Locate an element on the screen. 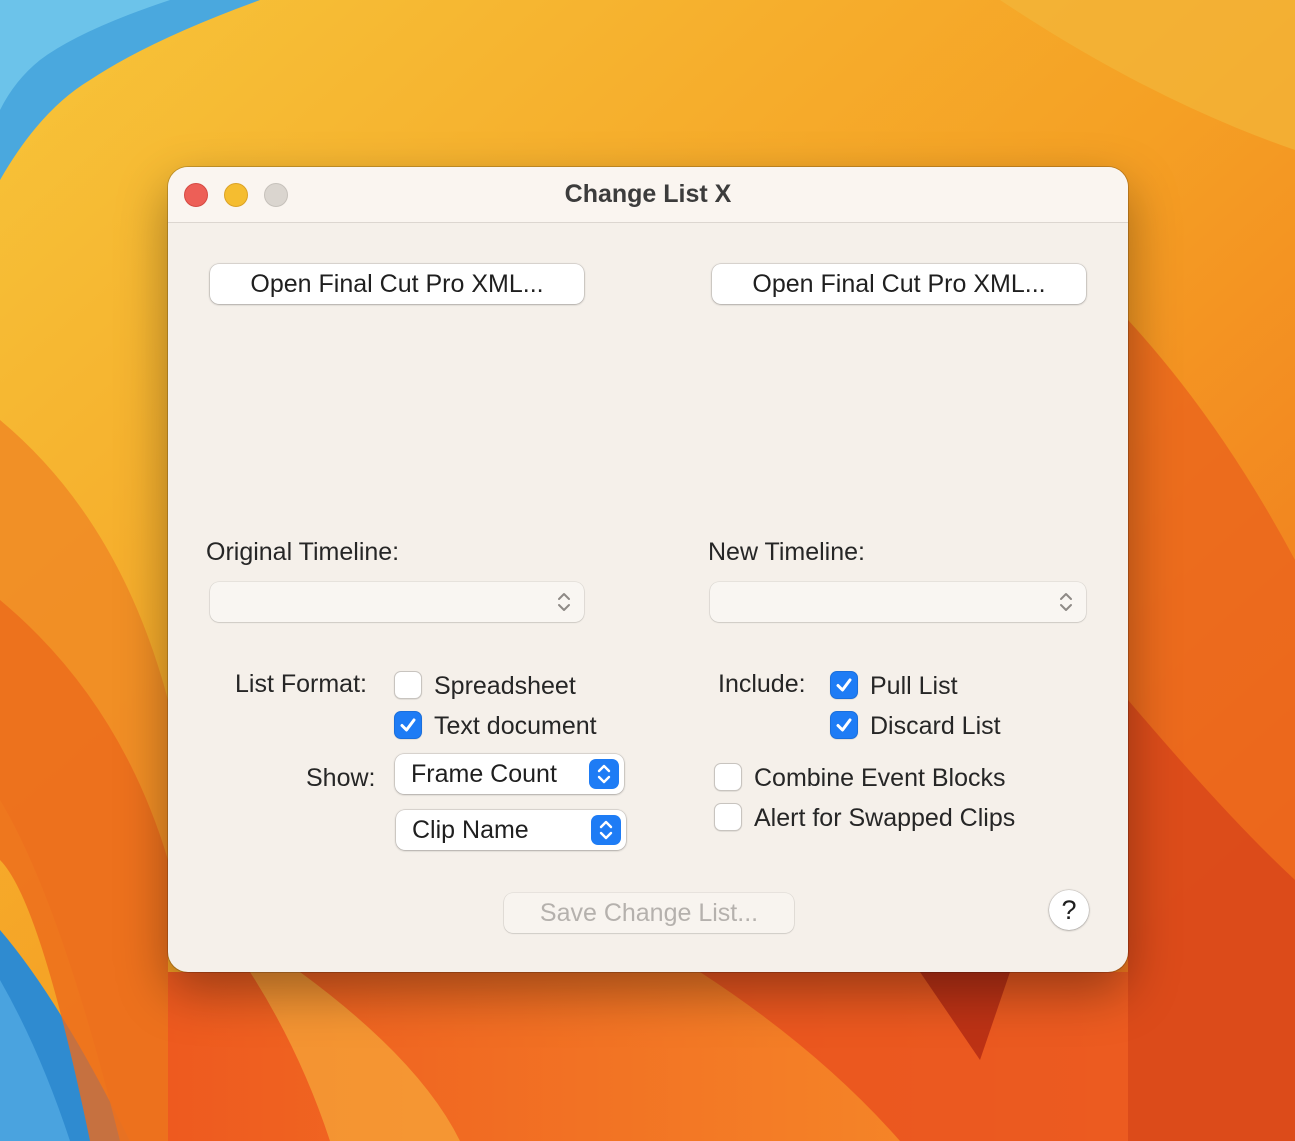  new-timeline-label: New Timeline: is located at coordinates (786, 552).